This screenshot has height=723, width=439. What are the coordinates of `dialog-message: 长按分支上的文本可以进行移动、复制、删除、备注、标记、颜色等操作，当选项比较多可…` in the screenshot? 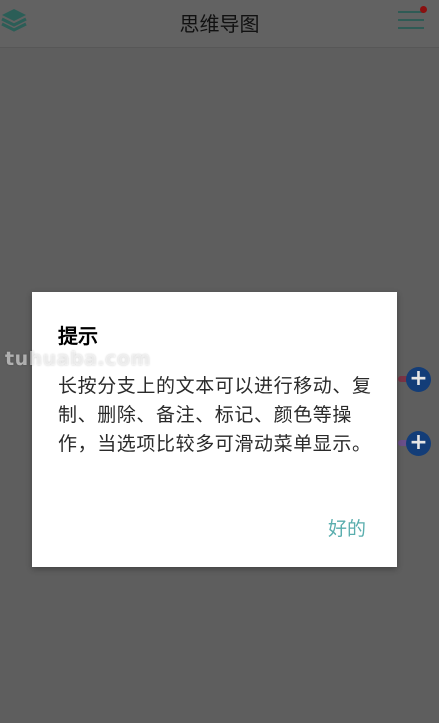 It's located at (215, 415).